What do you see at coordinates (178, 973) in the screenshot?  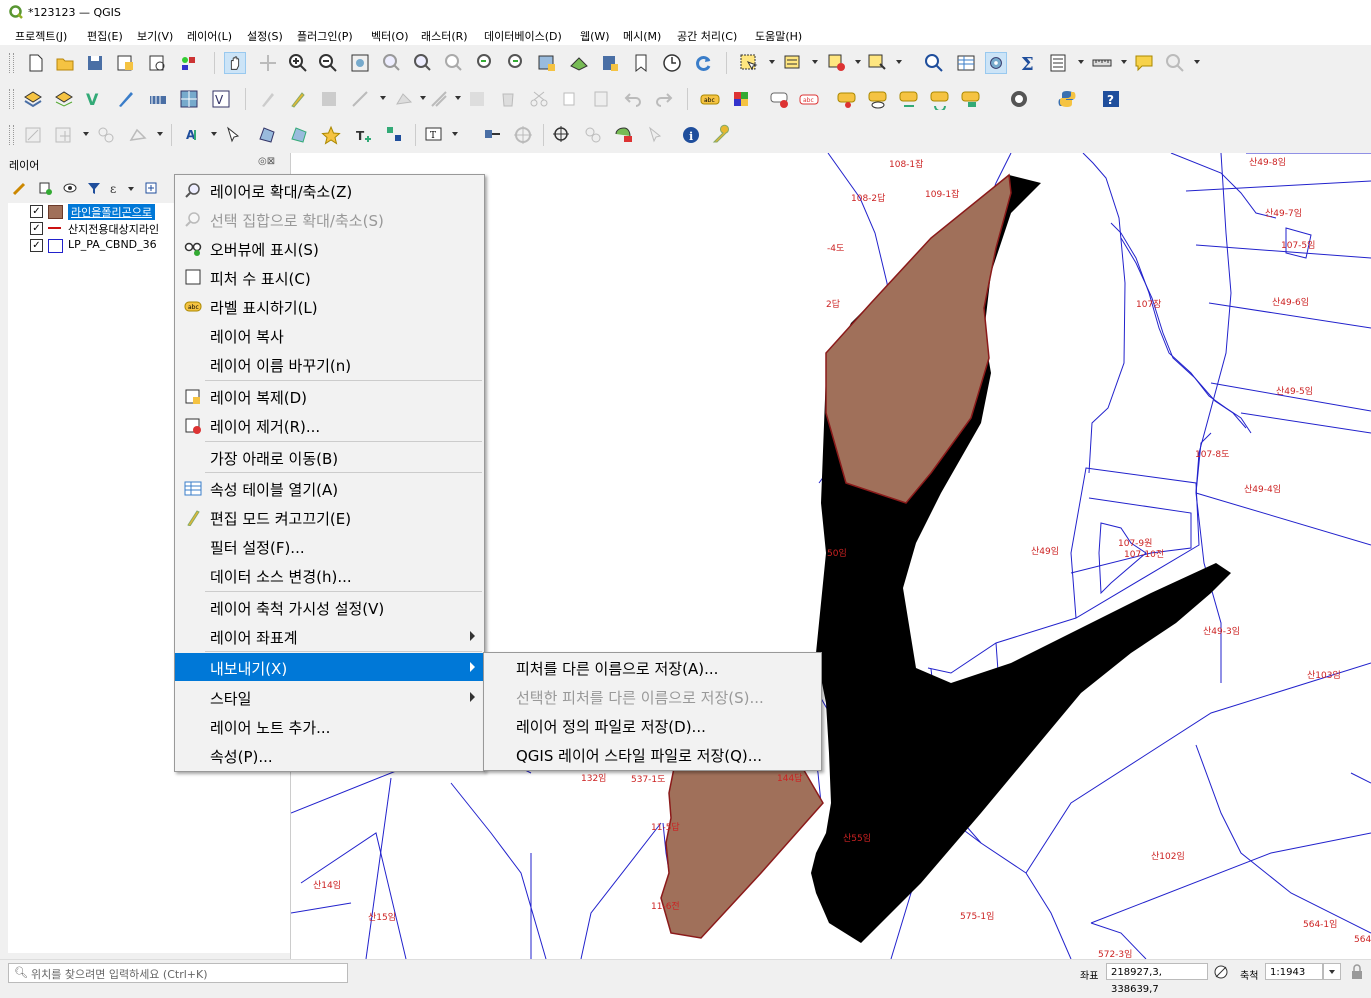 I see `locator-search-input: 🔍︎ 위치를 찾으려면 입력하세요 (Ctrl+K)` at bounding box center [178, 973].